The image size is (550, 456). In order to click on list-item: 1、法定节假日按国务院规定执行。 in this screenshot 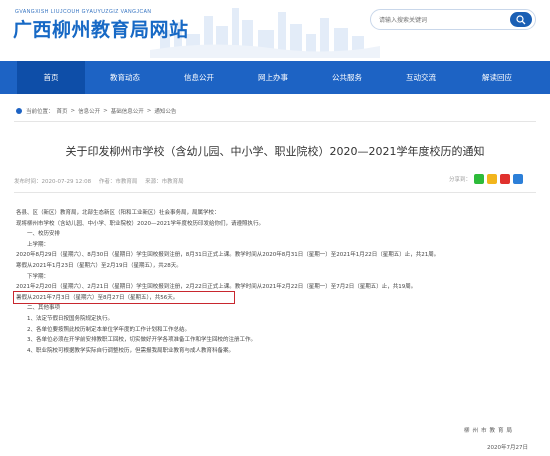, I will do `click(70, 318)`.